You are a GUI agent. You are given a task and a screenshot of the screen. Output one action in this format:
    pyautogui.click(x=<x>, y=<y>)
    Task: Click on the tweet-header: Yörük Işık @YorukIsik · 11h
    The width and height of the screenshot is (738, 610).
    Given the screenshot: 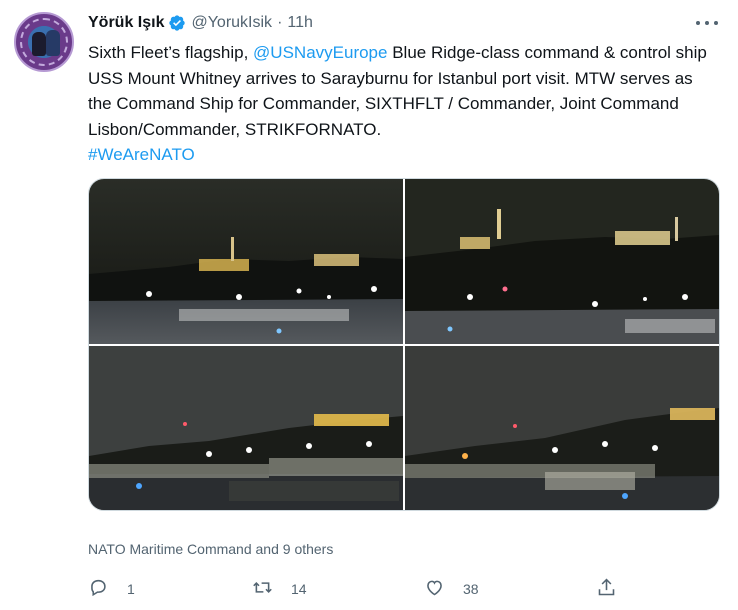 What is the action you would take?
    pyautogui.click(x=200, y=23)
    